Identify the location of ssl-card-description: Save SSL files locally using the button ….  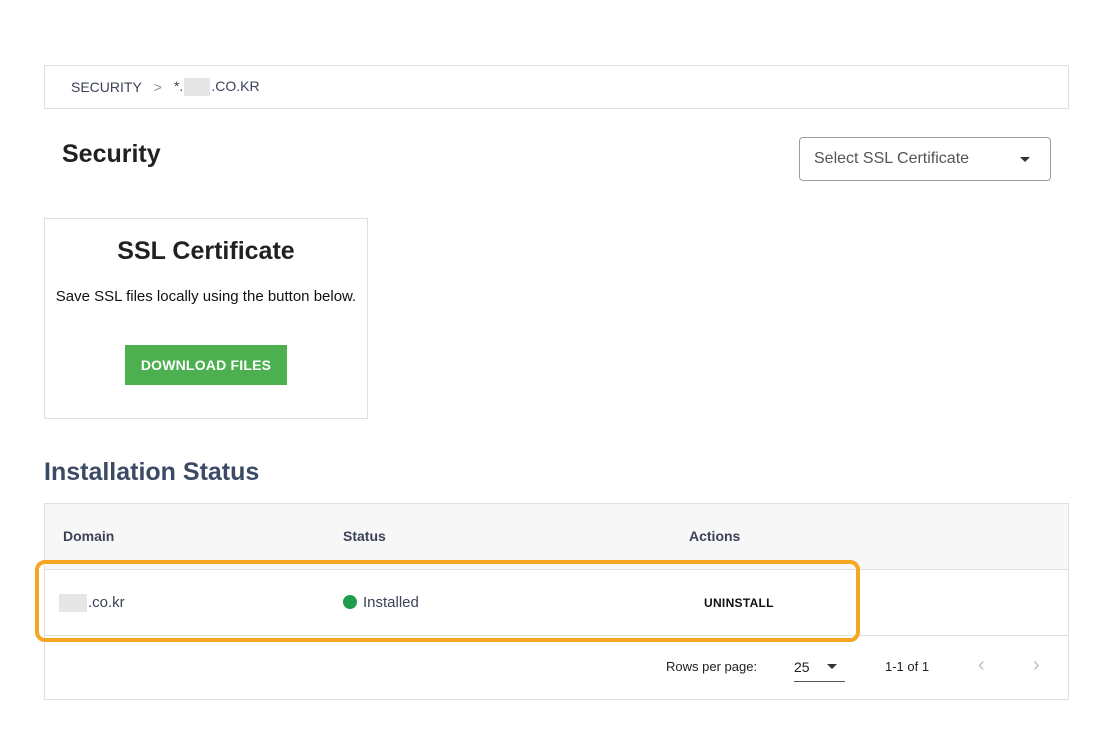
(206, 296).